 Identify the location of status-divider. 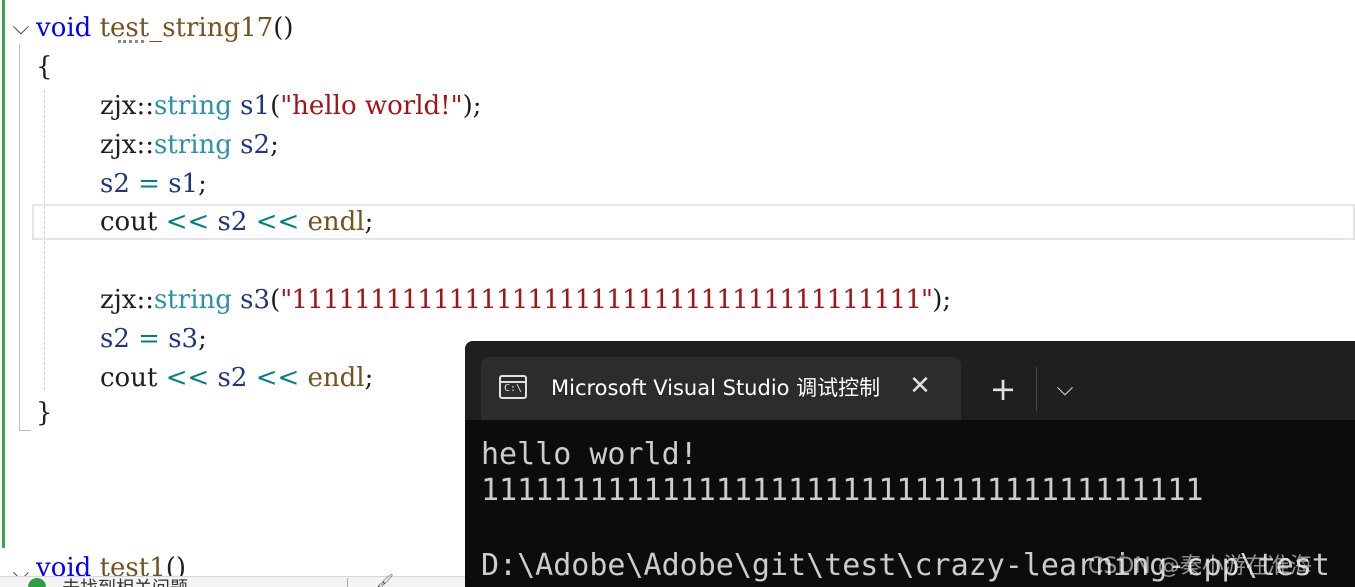
(347, 582).